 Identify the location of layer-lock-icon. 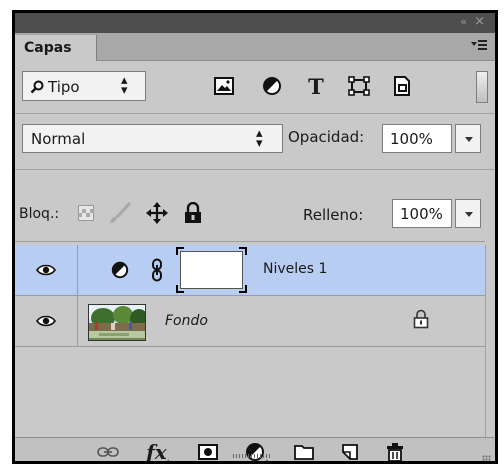
(421, 319).